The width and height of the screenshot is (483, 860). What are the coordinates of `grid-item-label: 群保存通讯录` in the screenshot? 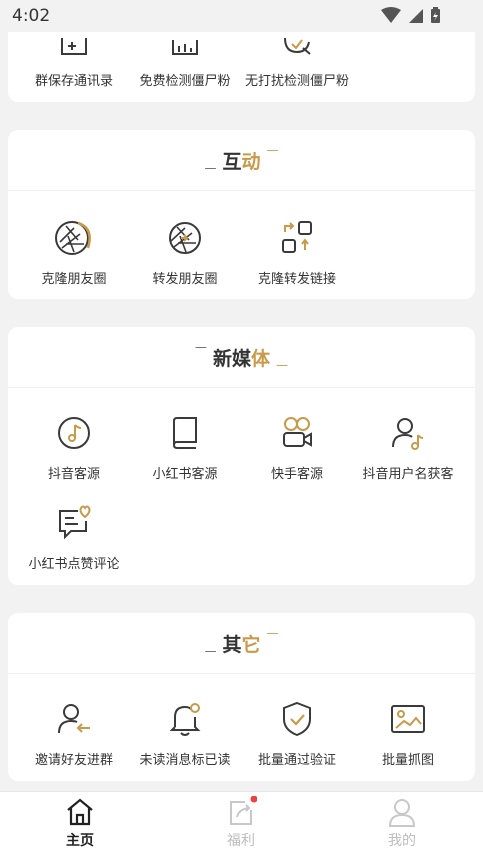 It's located at (73, 81).